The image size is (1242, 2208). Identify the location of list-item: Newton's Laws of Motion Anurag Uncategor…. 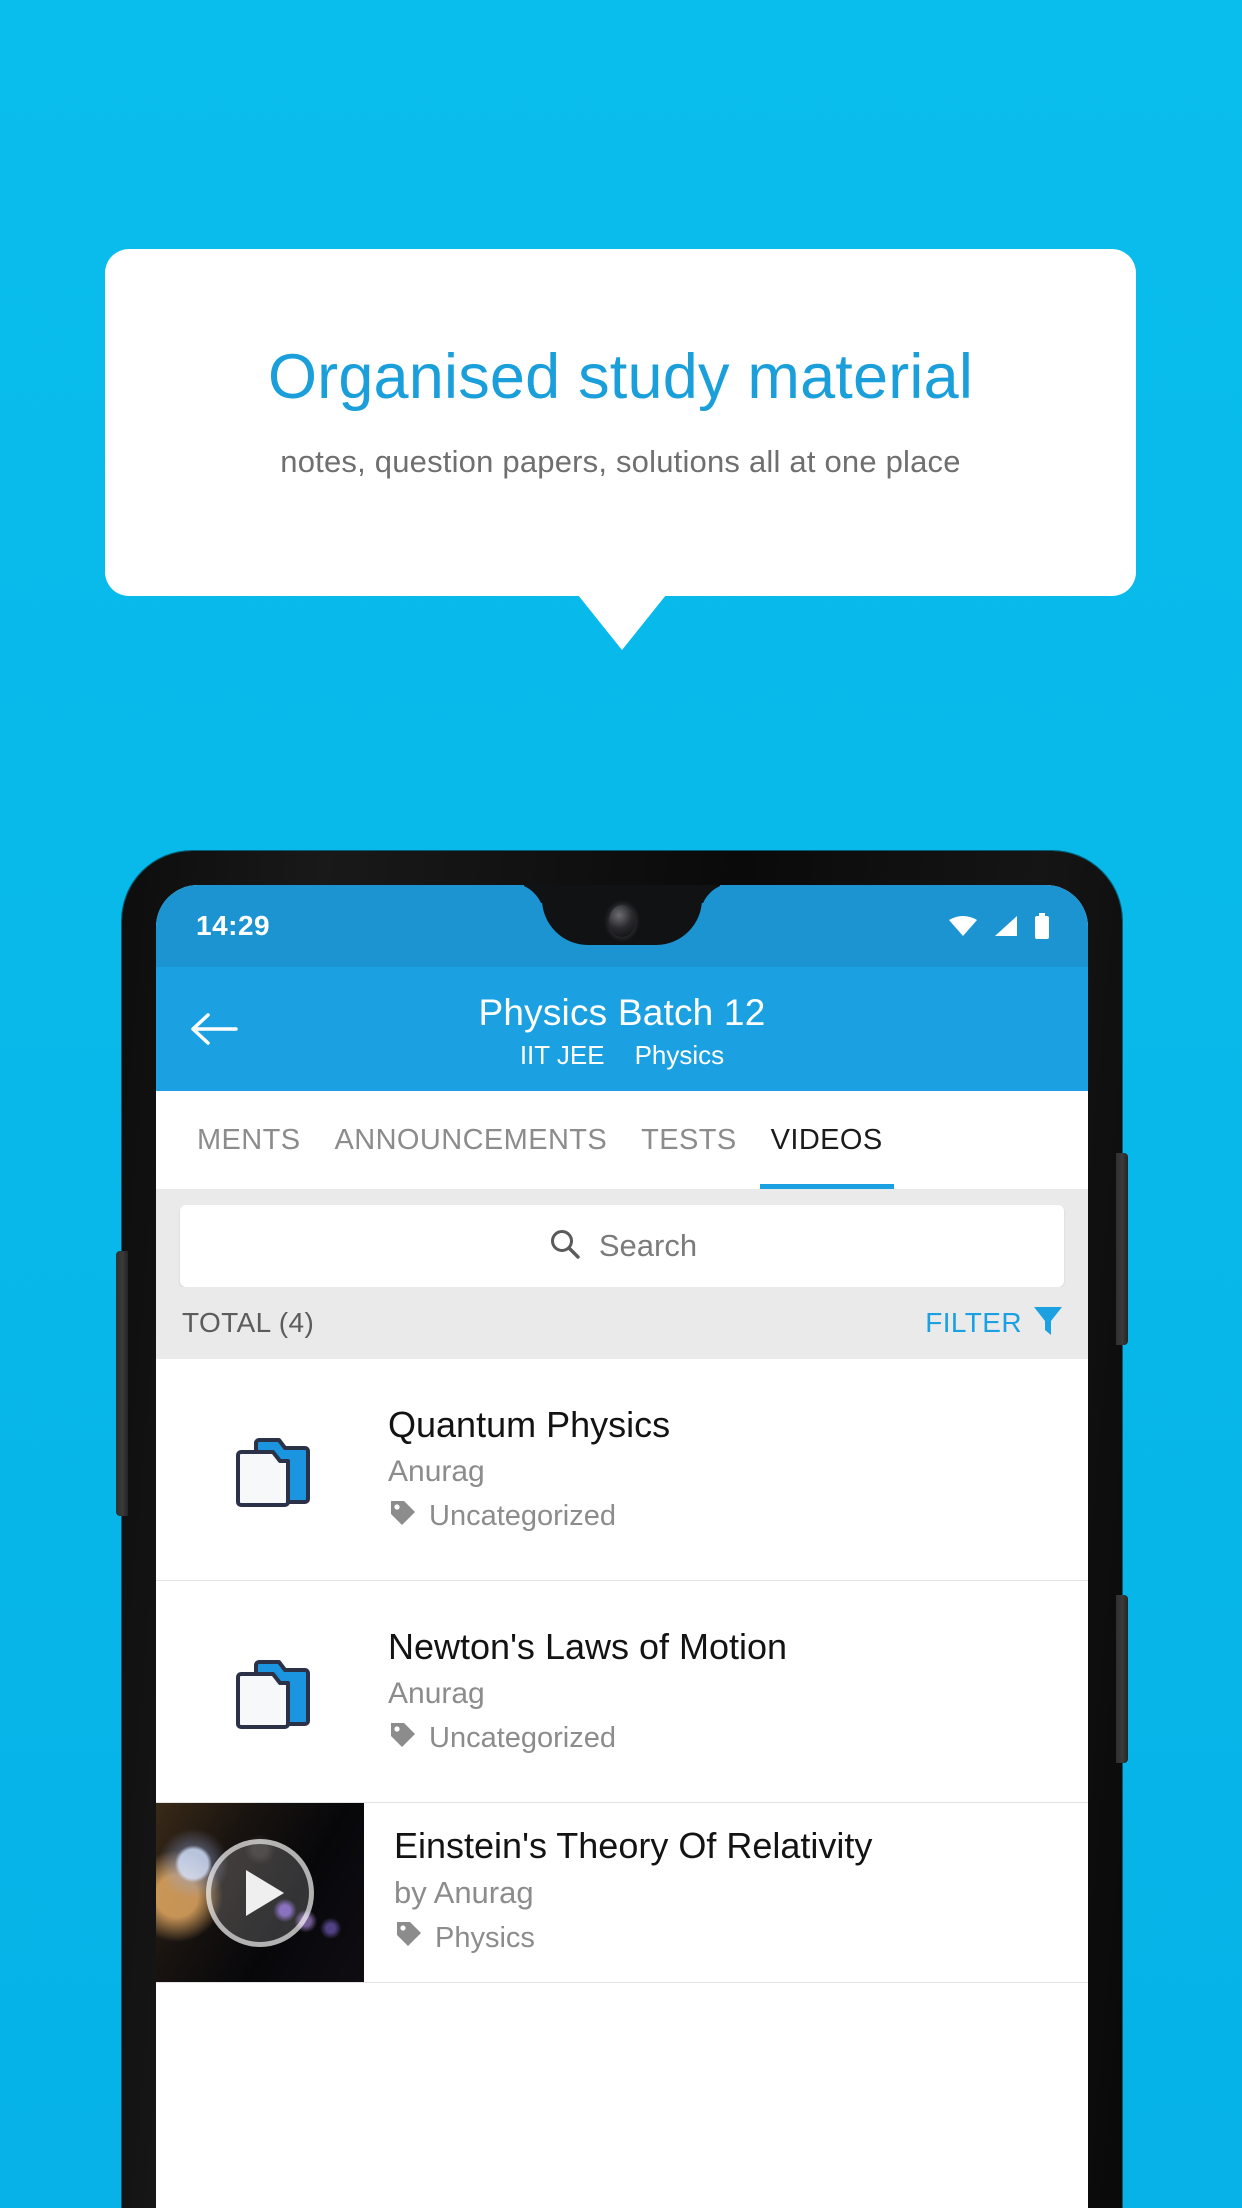
(622, 1692).